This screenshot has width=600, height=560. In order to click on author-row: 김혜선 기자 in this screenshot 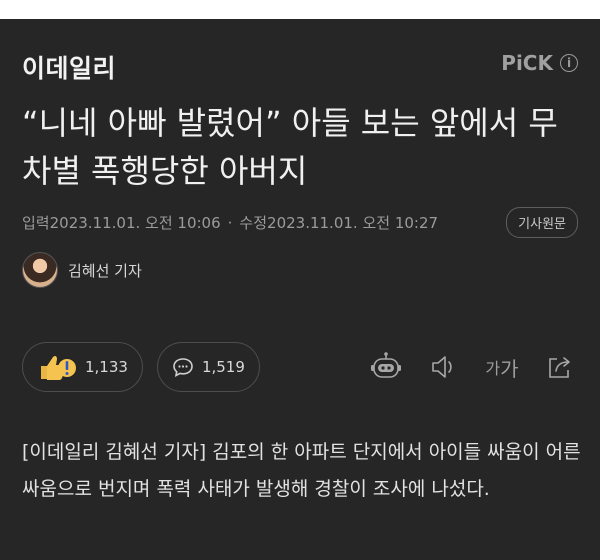, I will do `click(82, 270)`.